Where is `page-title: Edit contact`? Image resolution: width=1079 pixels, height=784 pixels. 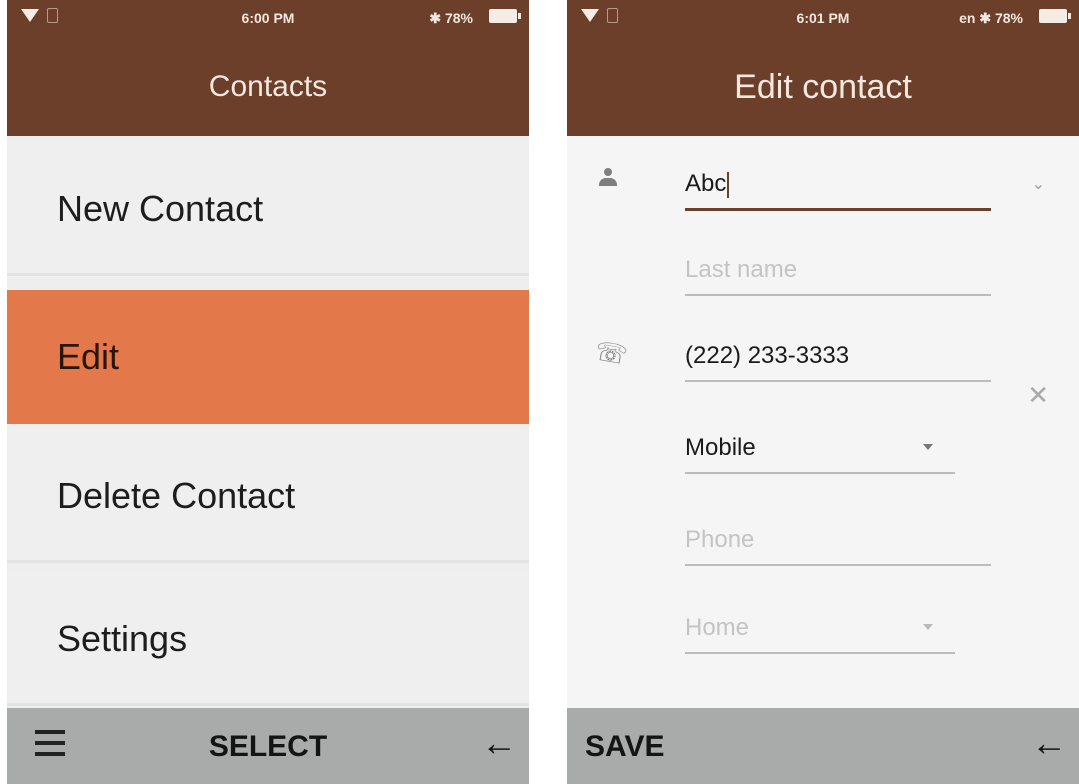
page-title: Edit contact is located at coordinates (823, 89).